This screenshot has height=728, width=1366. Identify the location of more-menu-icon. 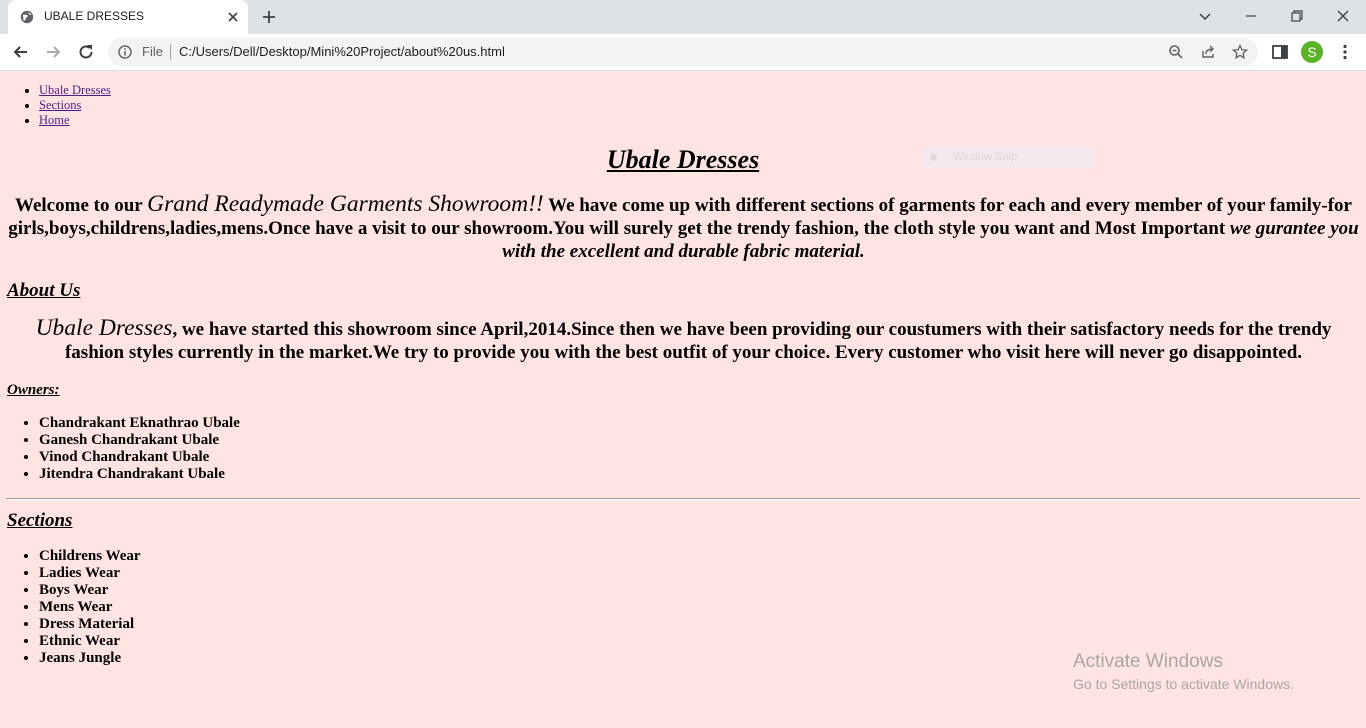
(1345, 52).